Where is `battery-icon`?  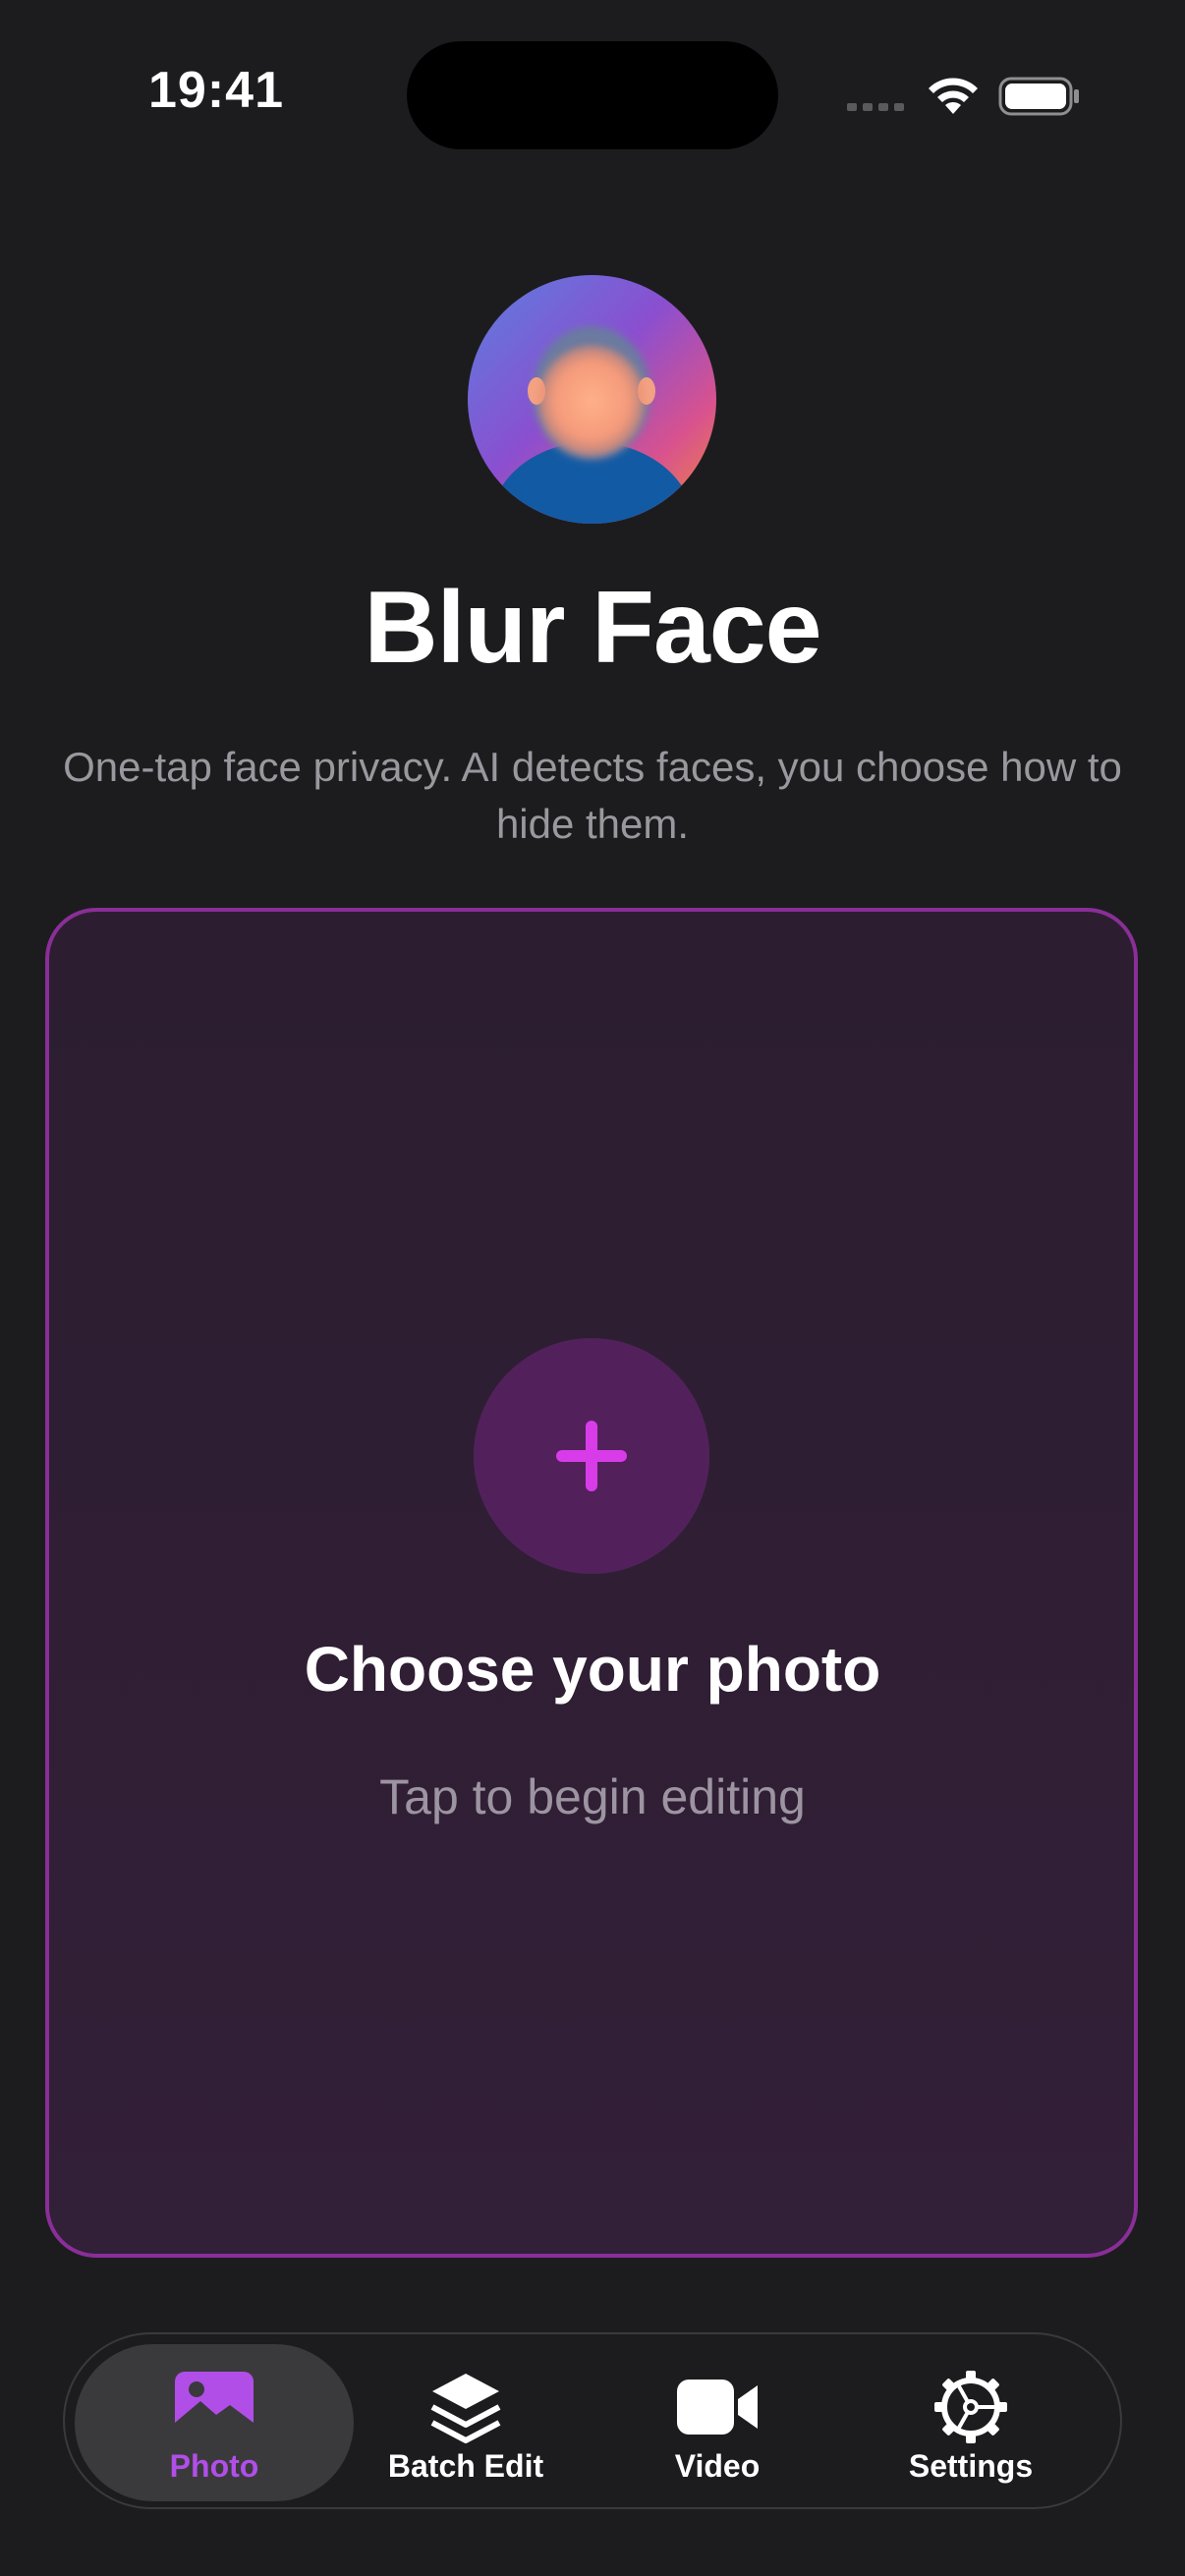
battery-icon is located at coordinates (1038, 96).